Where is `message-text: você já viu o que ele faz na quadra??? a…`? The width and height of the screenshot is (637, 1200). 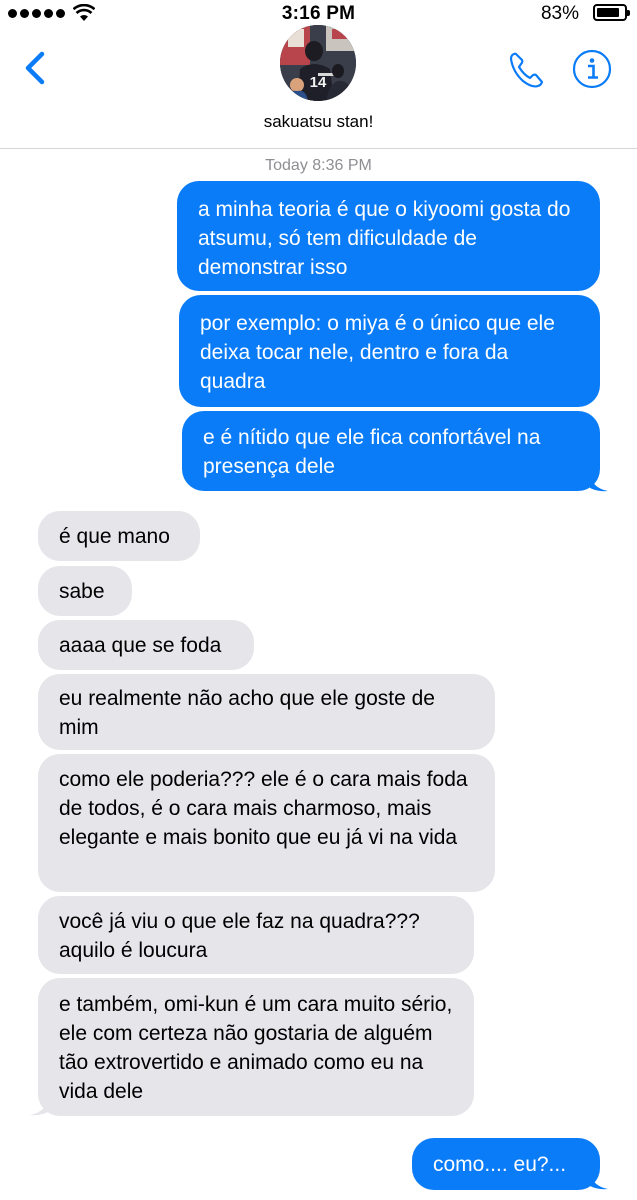
message-text: você já viu o que ele faz na quadra??? a… is located at coordinates (239, 936).